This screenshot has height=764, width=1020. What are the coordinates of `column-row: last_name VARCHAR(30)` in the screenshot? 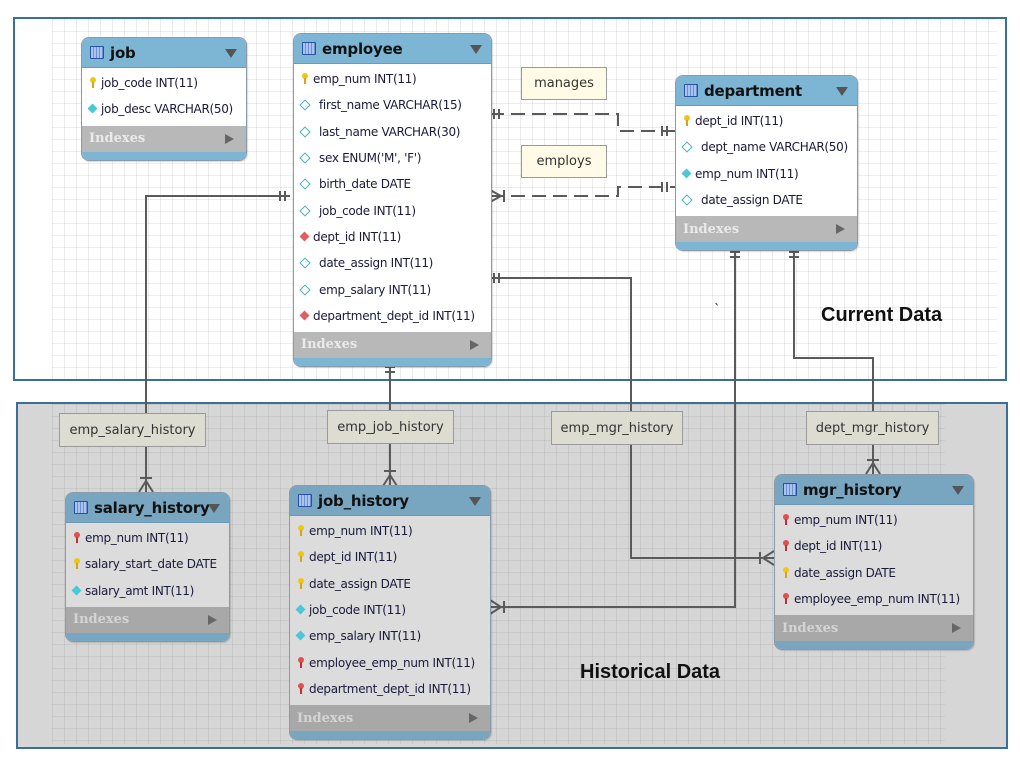 It's located at (392, 132).